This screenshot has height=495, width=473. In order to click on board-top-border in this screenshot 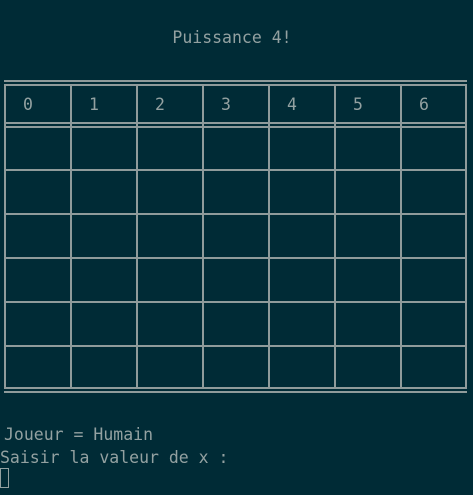, I will do `click(235, 81)`.